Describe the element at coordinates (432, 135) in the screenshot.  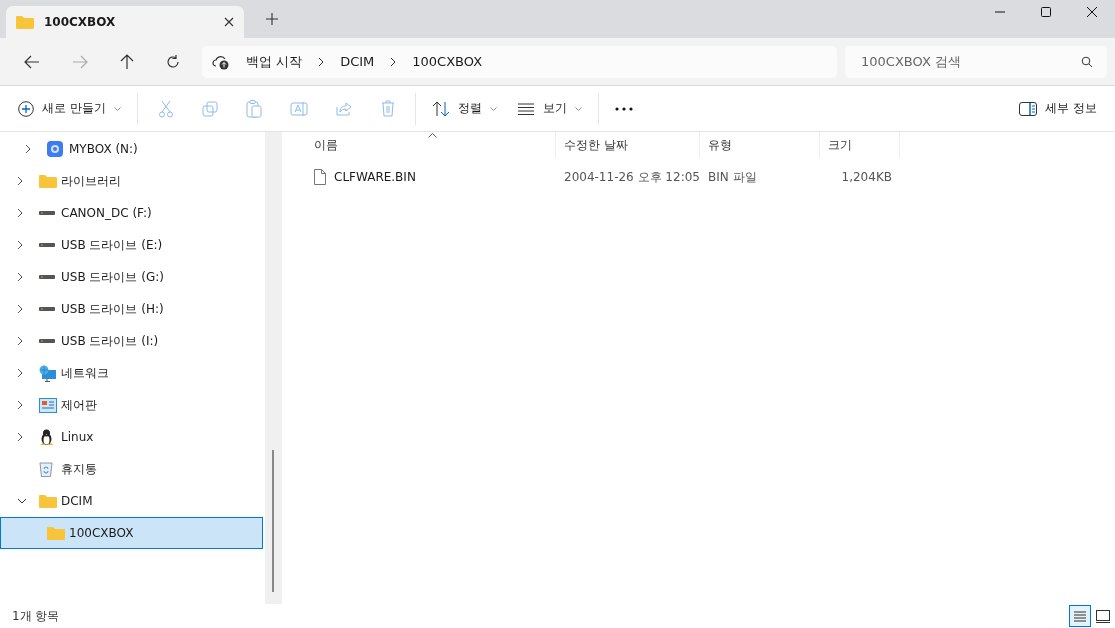
I see `sort-caret-icon` at that location.